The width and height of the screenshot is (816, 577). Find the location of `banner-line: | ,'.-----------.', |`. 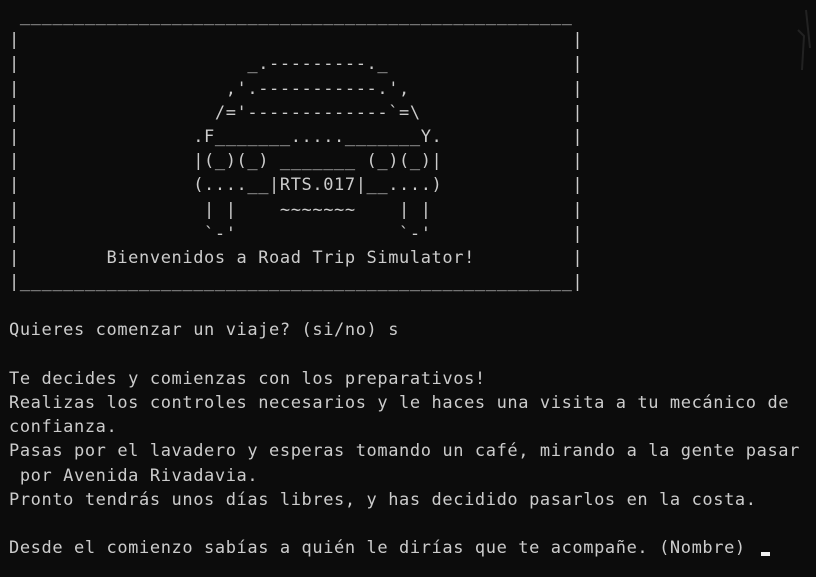

banner-line: | ,'.-----------.', | is located at coordinates (296, 88).